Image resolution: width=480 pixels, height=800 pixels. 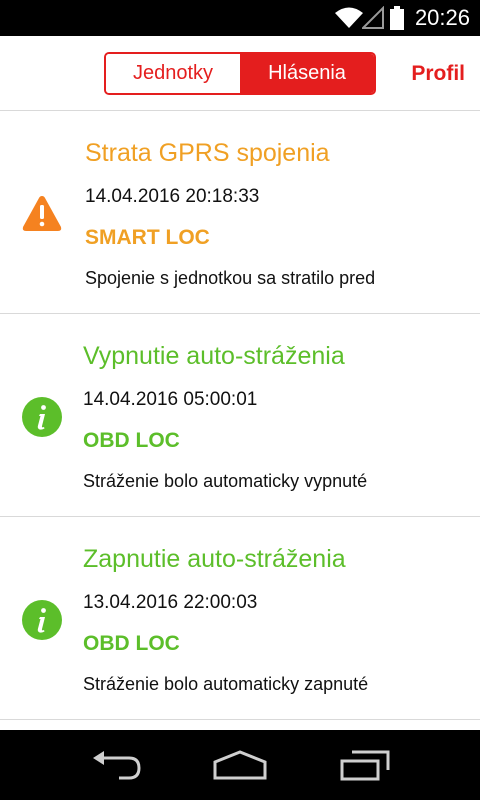 I want to click on back-icon, so click(x=116, y=765).